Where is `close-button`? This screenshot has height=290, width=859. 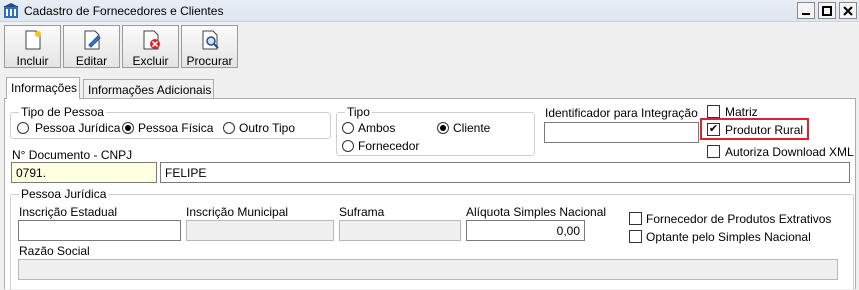
close-button is located at coordinates (848, 10).